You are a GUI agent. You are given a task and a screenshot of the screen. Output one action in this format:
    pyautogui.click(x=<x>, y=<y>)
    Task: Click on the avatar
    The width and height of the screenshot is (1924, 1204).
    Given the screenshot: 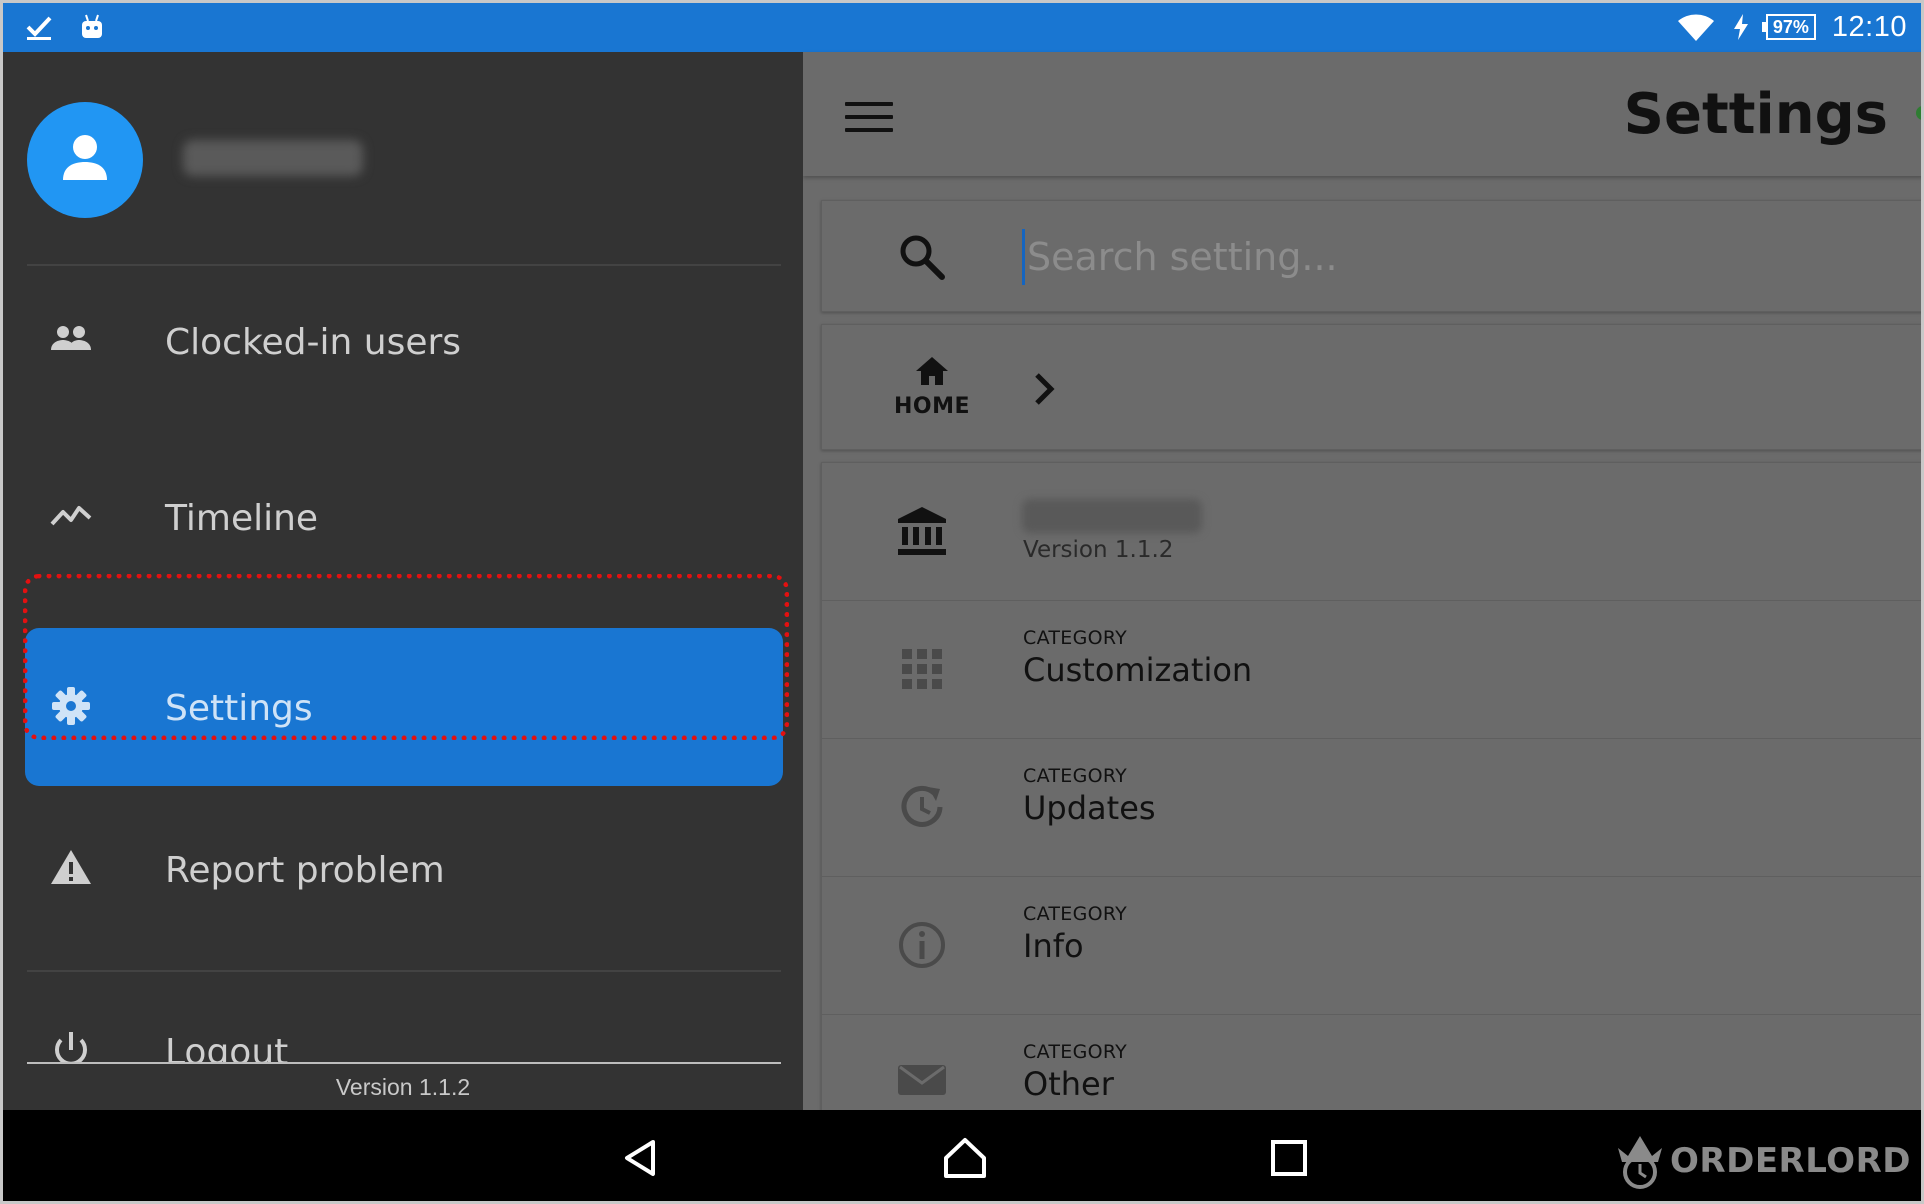 What is the action you would take?
    pyautogui.click(x=85, y=160)
    